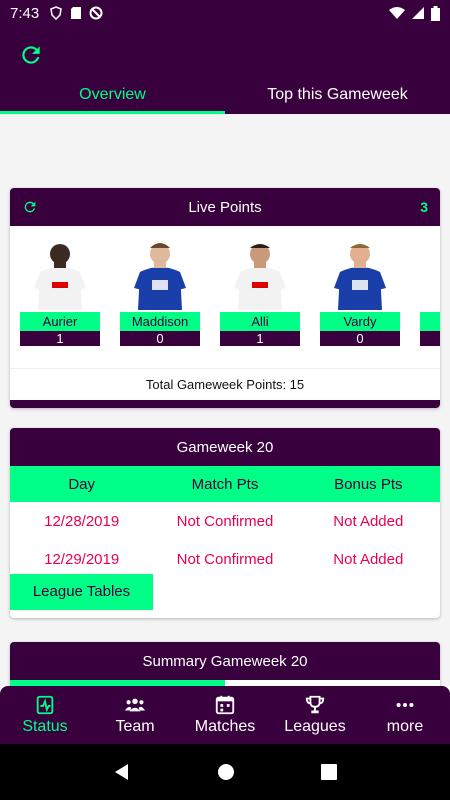  I want to click on player-card: Vardy 0, so click(360, 290).